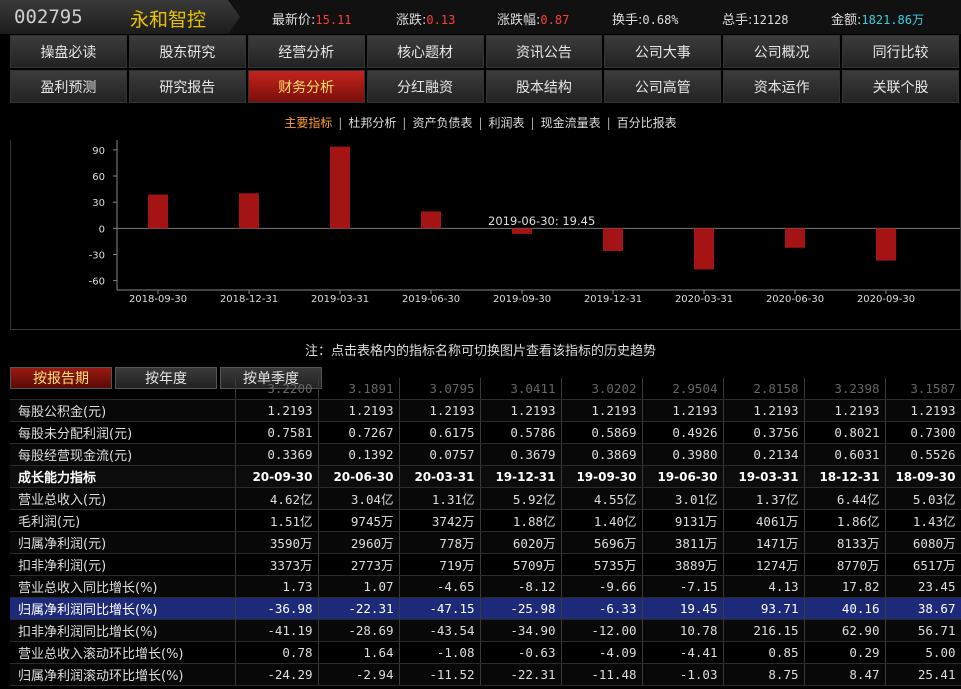  What do you see at coordinates (764, 432) in the screenshot?
I see `cell-value: 0.3756` at bounding box center [764, 432].